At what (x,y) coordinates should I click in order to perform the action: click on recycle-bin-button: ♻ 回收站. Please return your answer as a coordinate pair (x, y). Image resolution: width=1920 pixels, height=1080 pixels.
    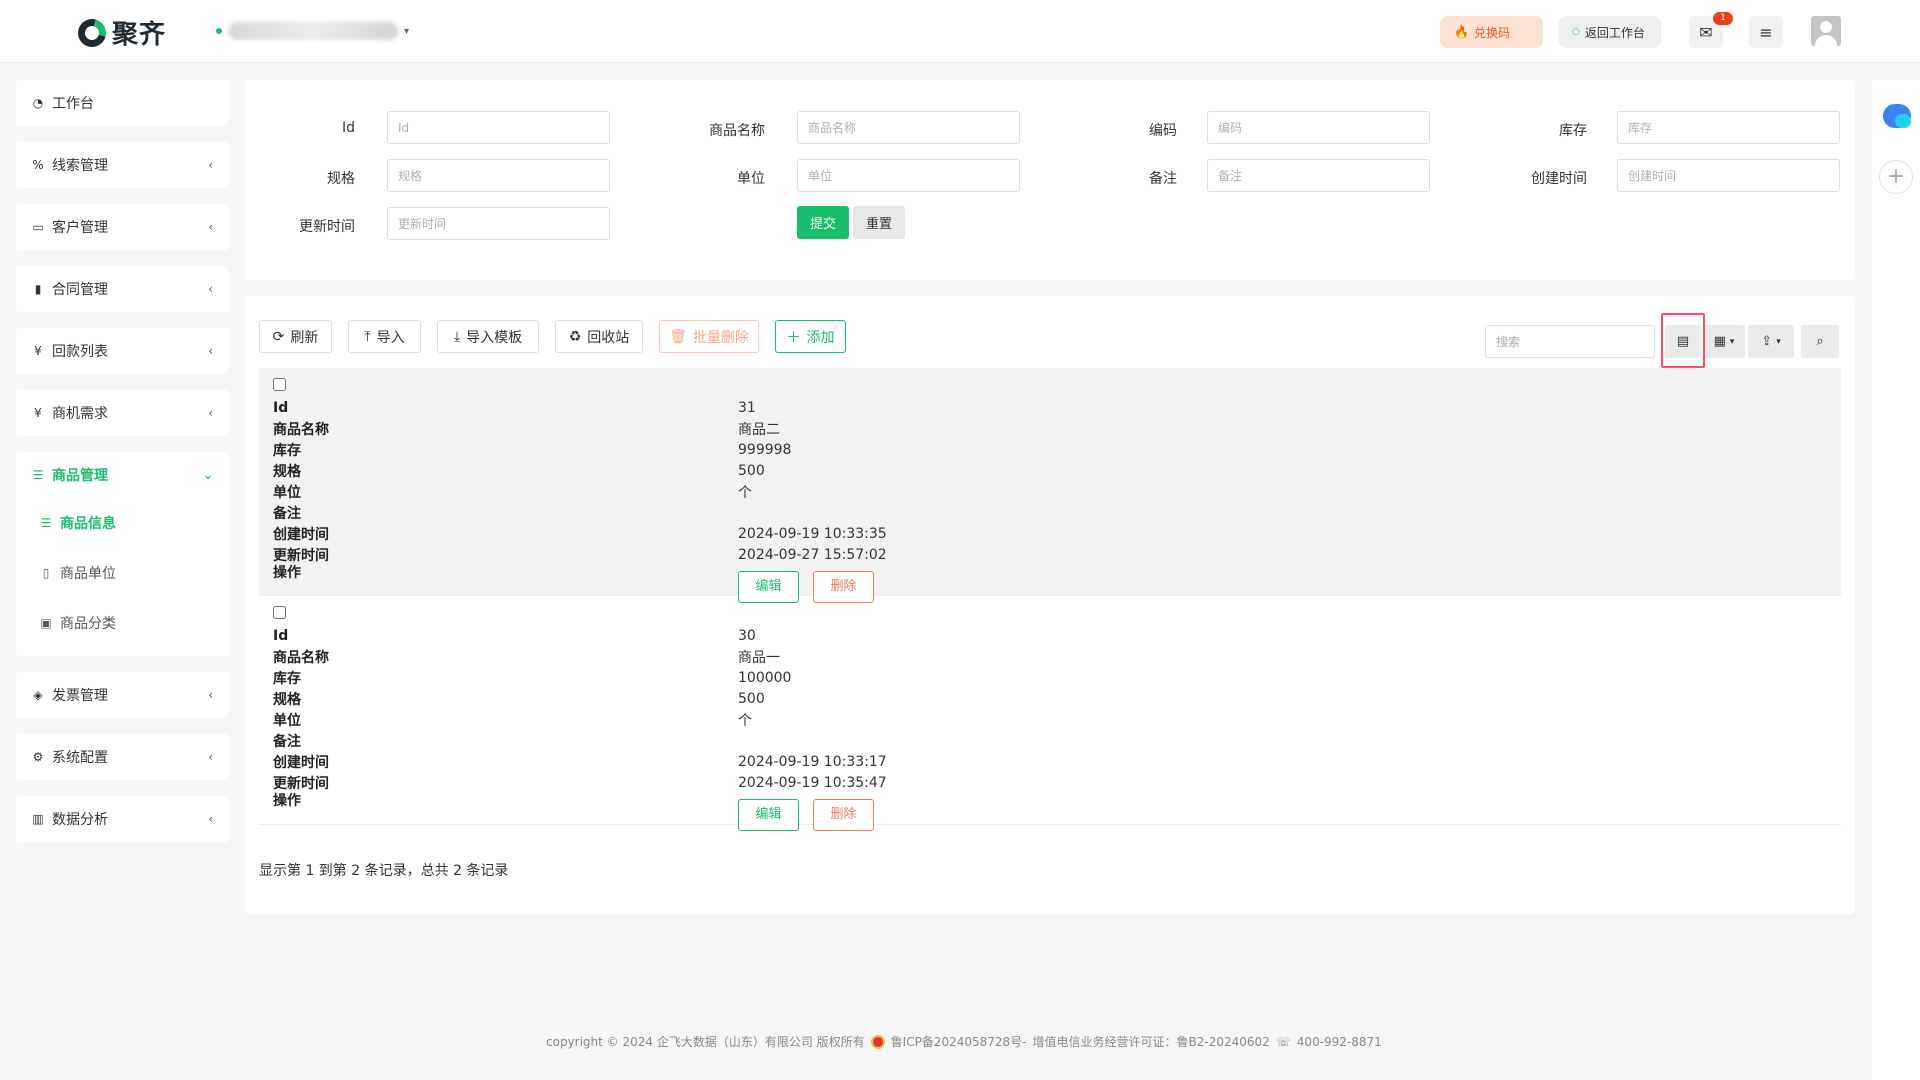
    Looking at the image, I should click on (599, 336).